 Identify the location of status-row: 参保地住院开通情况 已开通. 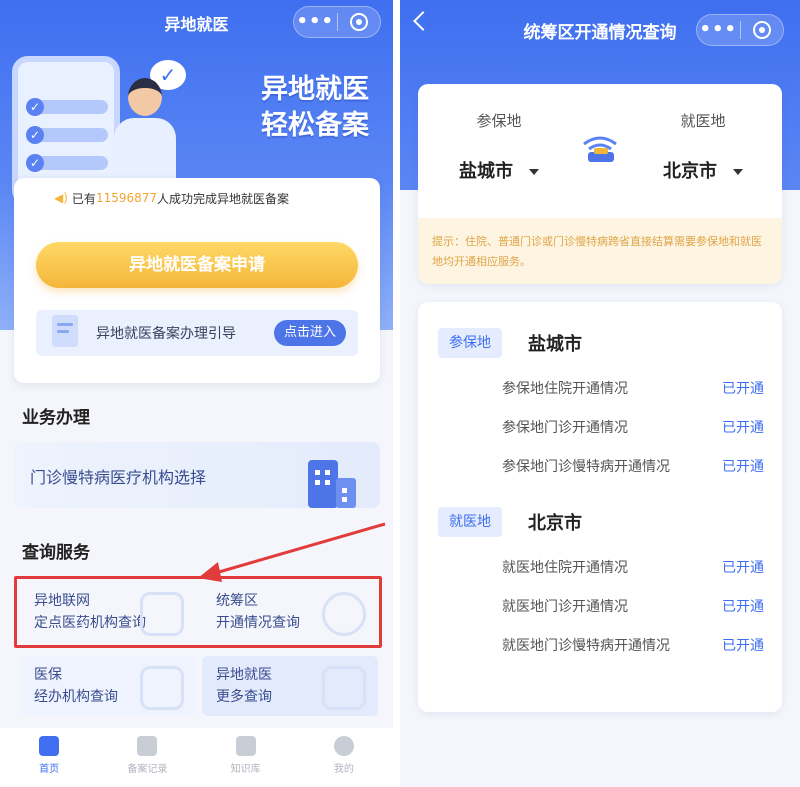
(633, 388).